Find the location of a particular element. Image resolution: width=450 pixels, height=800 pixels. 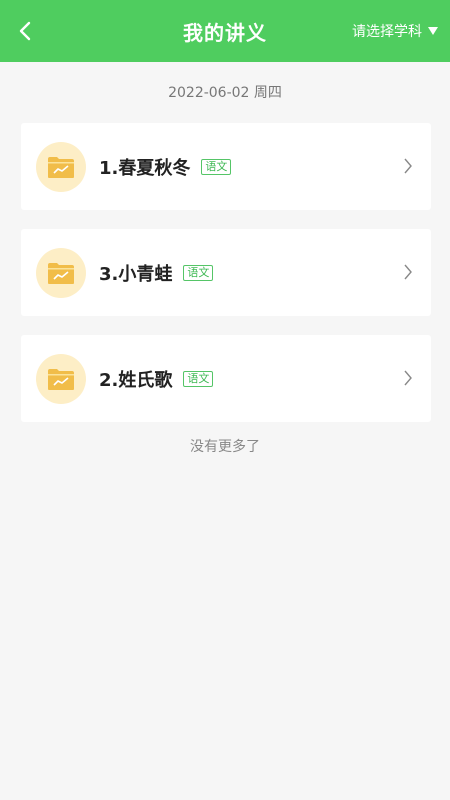

subject-select-label: 请选择学科 is located at coordinates (387, 32).